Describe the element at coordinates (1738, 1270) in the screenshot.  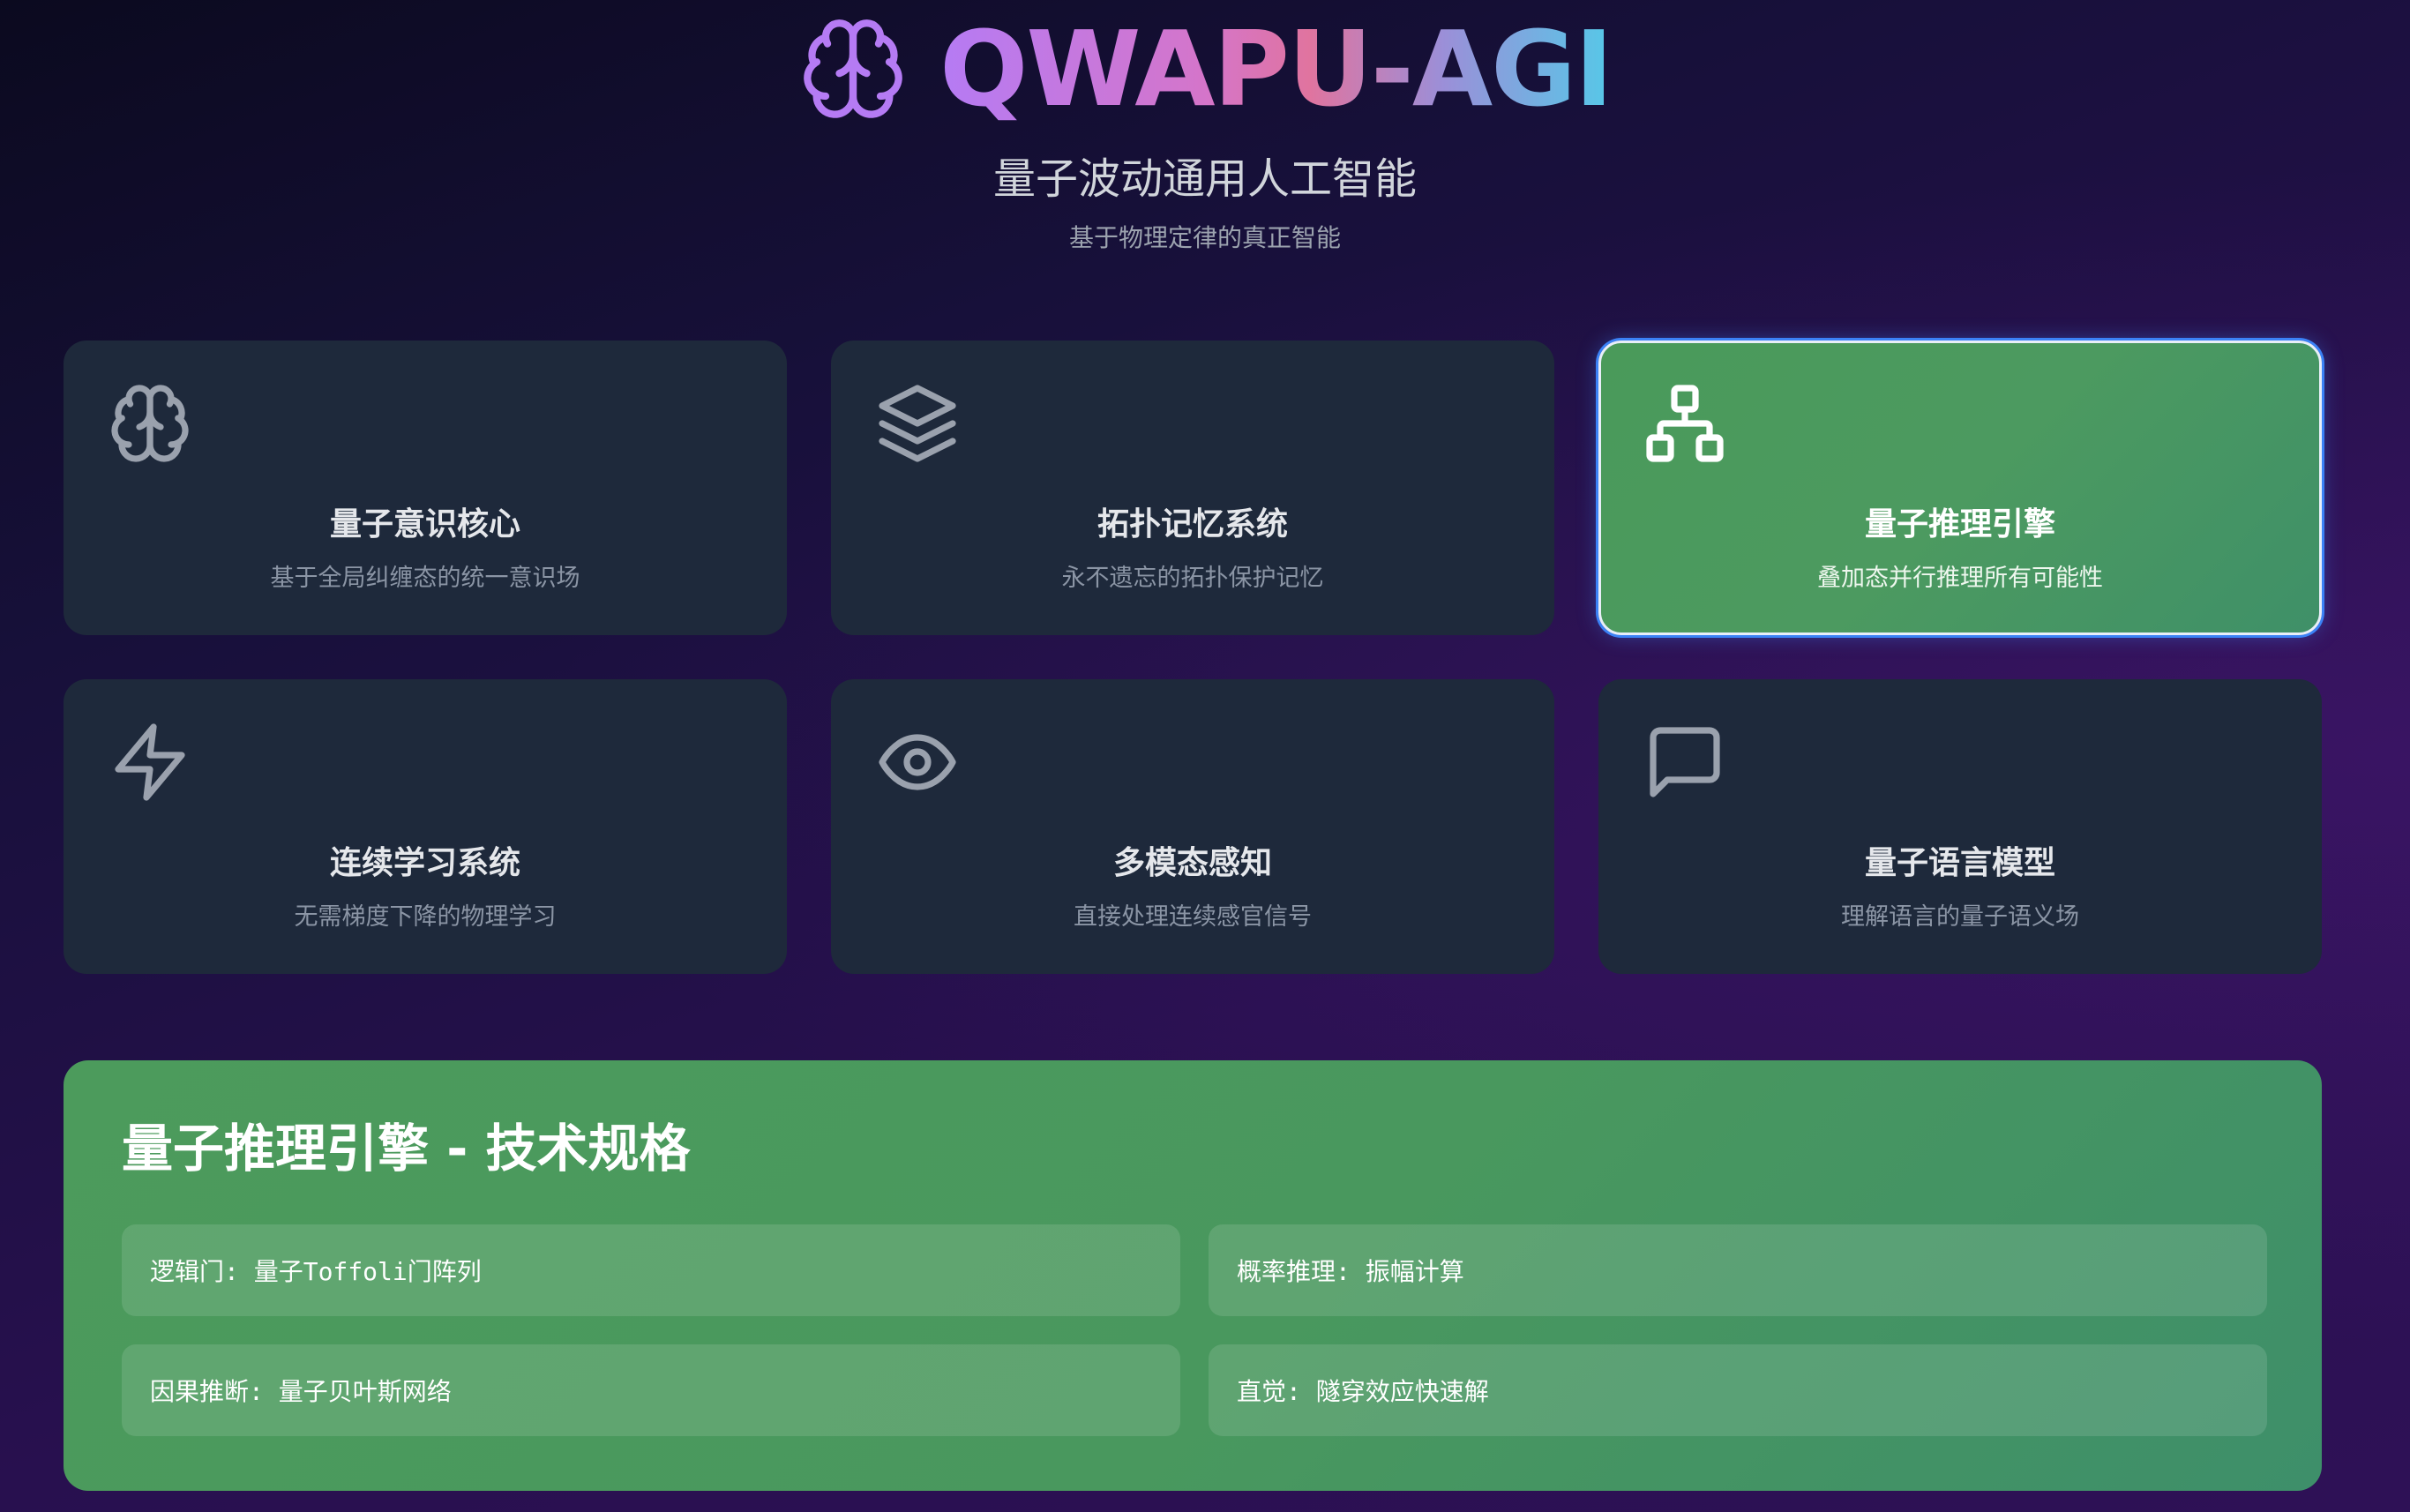
I see `spec-item: 概率推理: 振幅计算` at that location.